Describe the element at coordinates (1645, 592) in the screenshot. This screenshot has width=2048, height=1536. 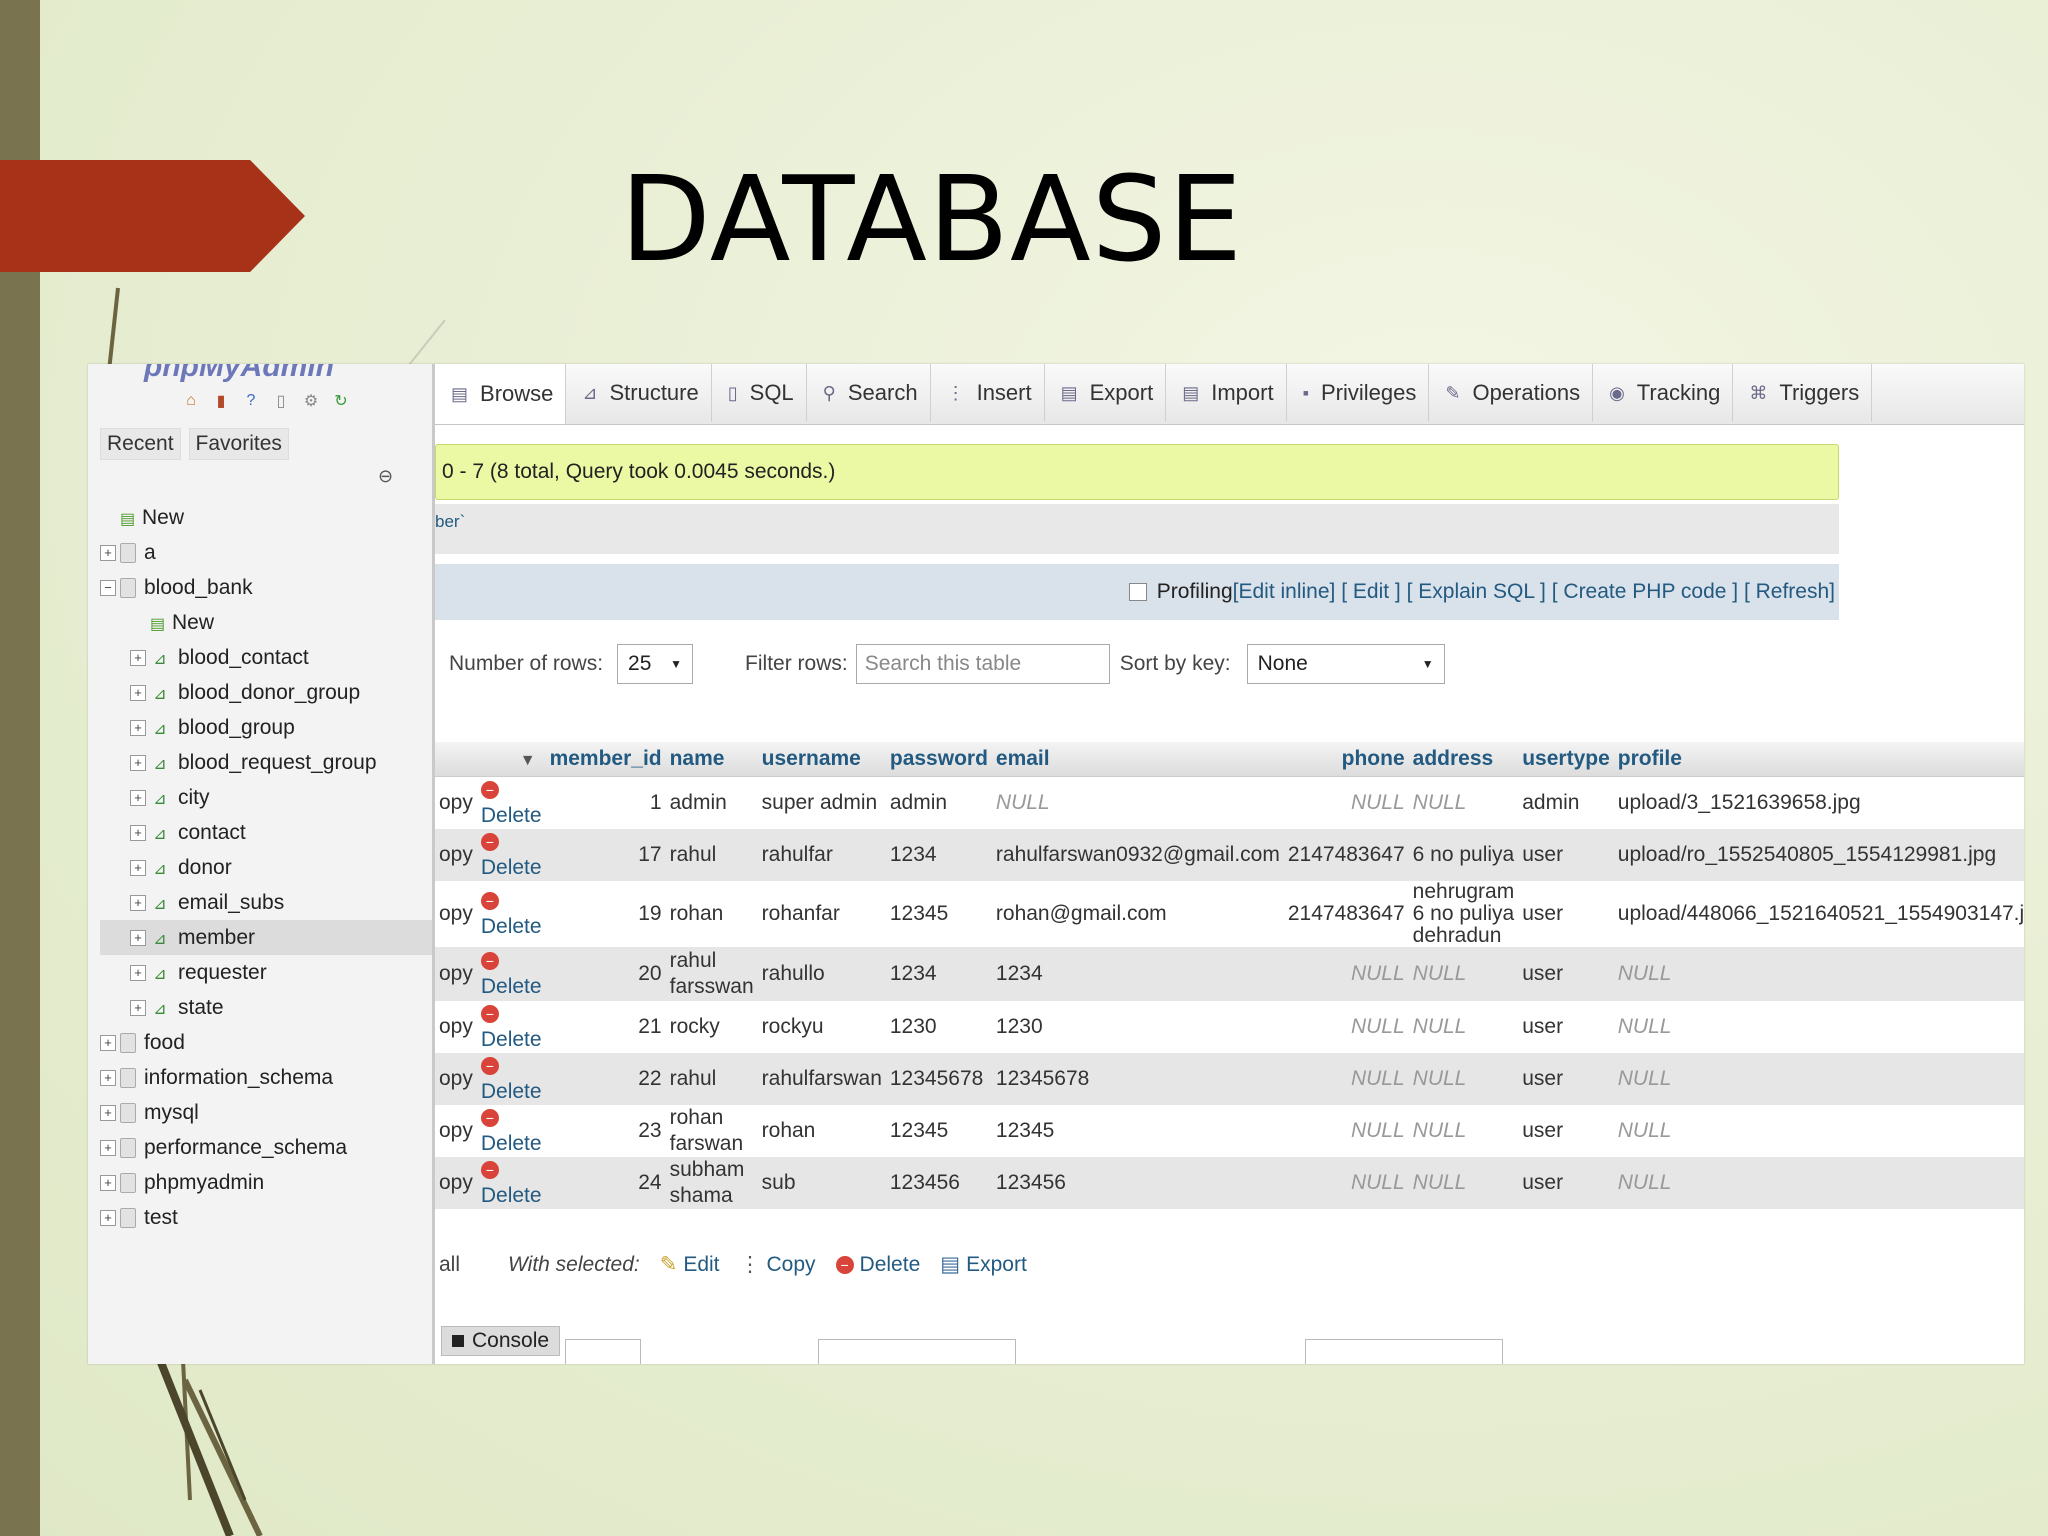
I see `create-php-code-link: [ Create PHP code ]` at that location.